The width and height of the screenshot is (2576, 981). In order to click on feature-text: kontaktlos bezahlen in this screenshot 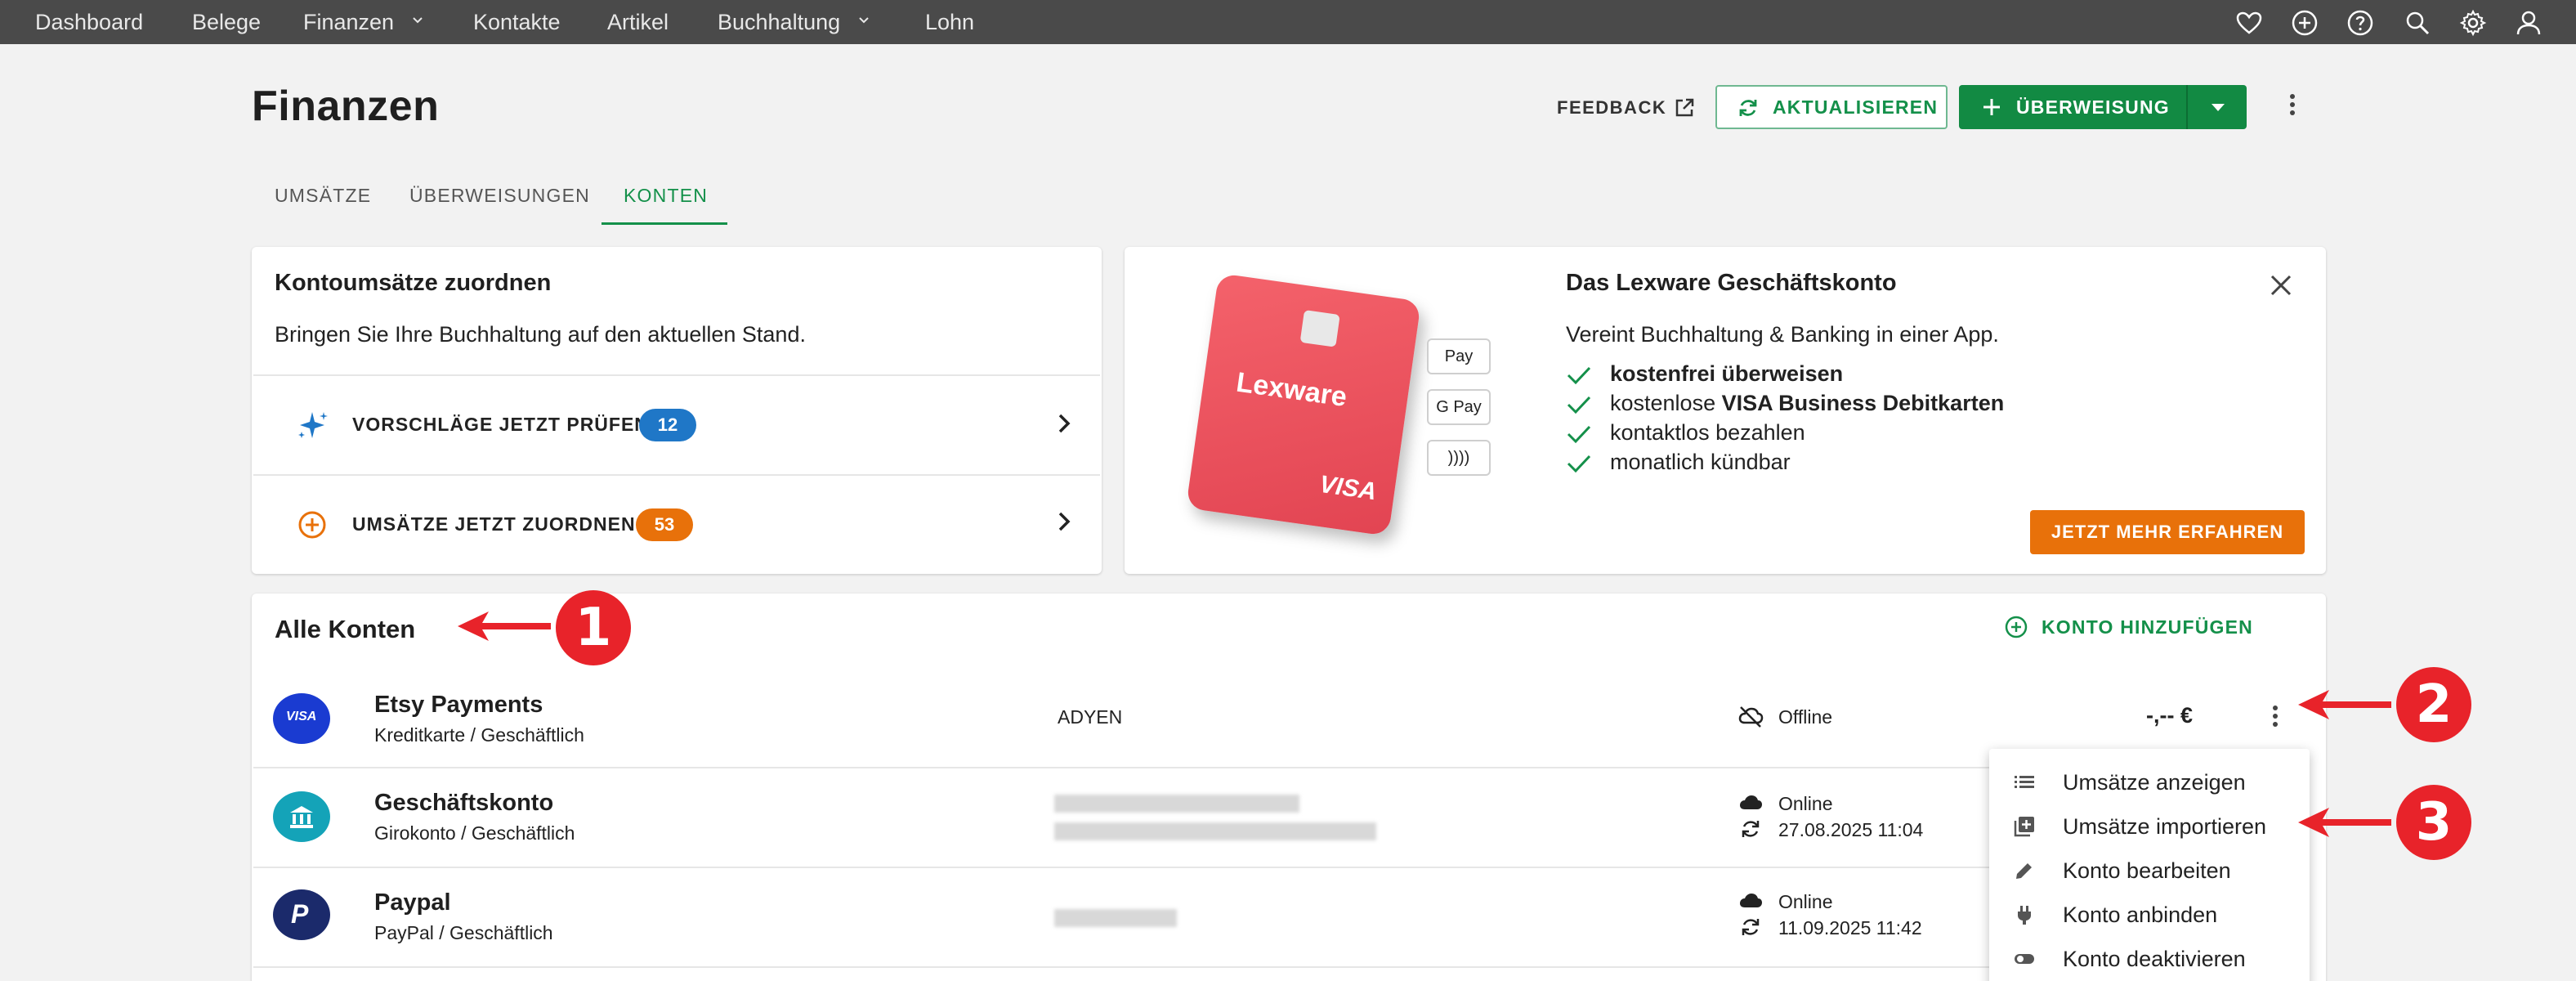, I will do `click(1707, 432)`.